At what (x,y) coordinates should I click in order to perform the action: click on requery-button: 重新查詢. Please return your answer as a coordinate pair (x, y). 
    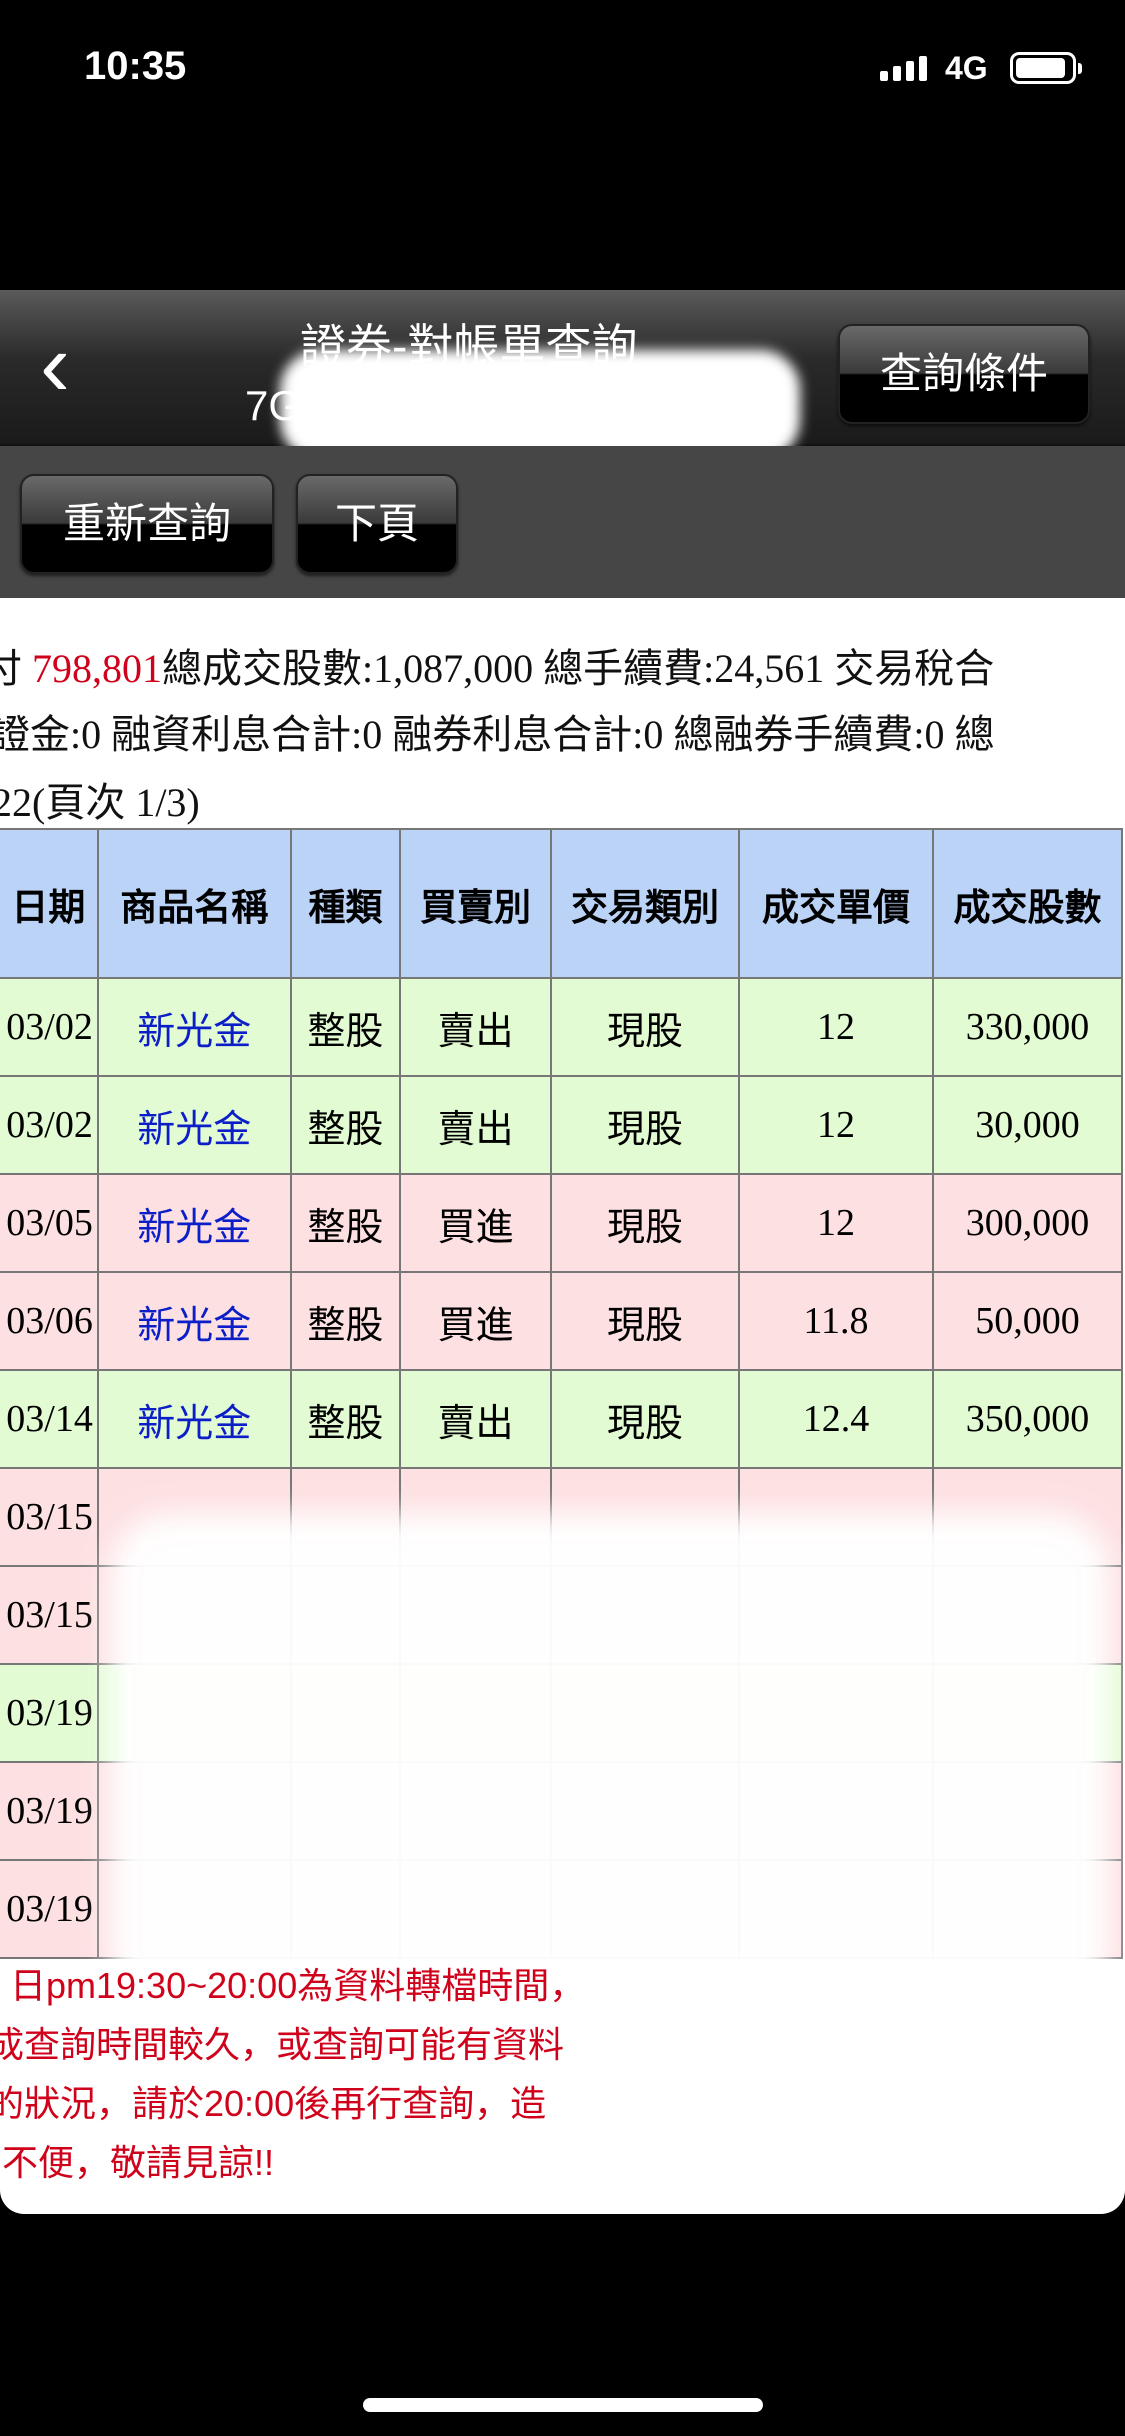
    Looking at the image, I should click on (147, 524).